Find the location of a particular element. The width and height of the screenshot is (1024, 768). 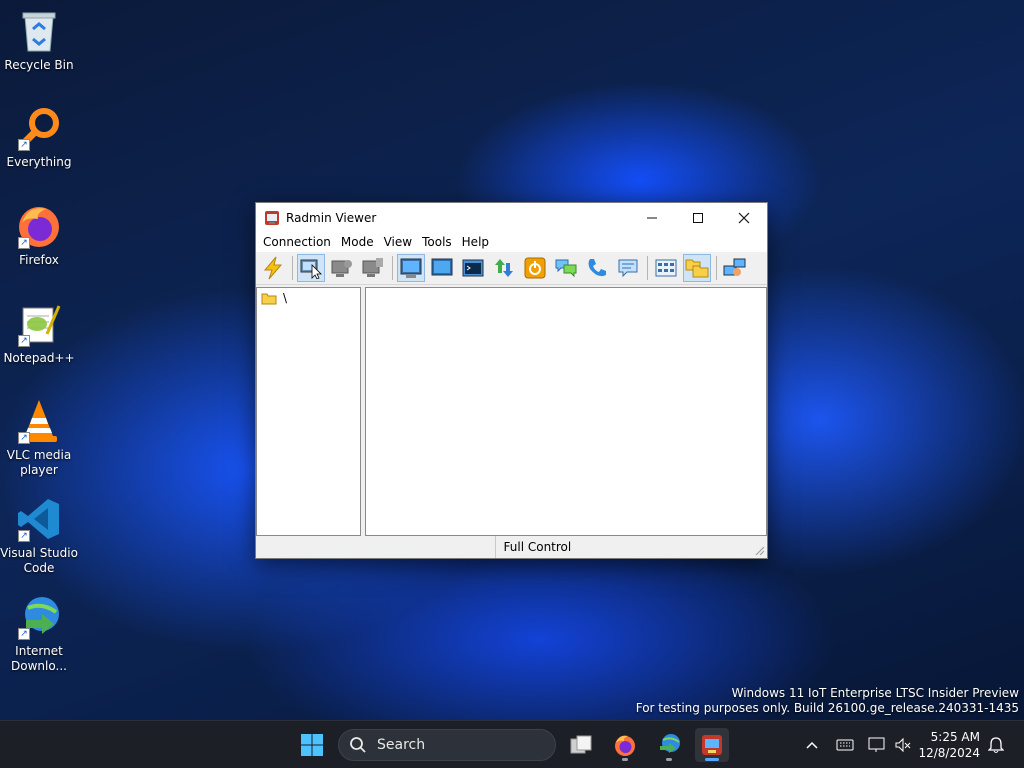

address-book-button is located at coordinates (735, 268).